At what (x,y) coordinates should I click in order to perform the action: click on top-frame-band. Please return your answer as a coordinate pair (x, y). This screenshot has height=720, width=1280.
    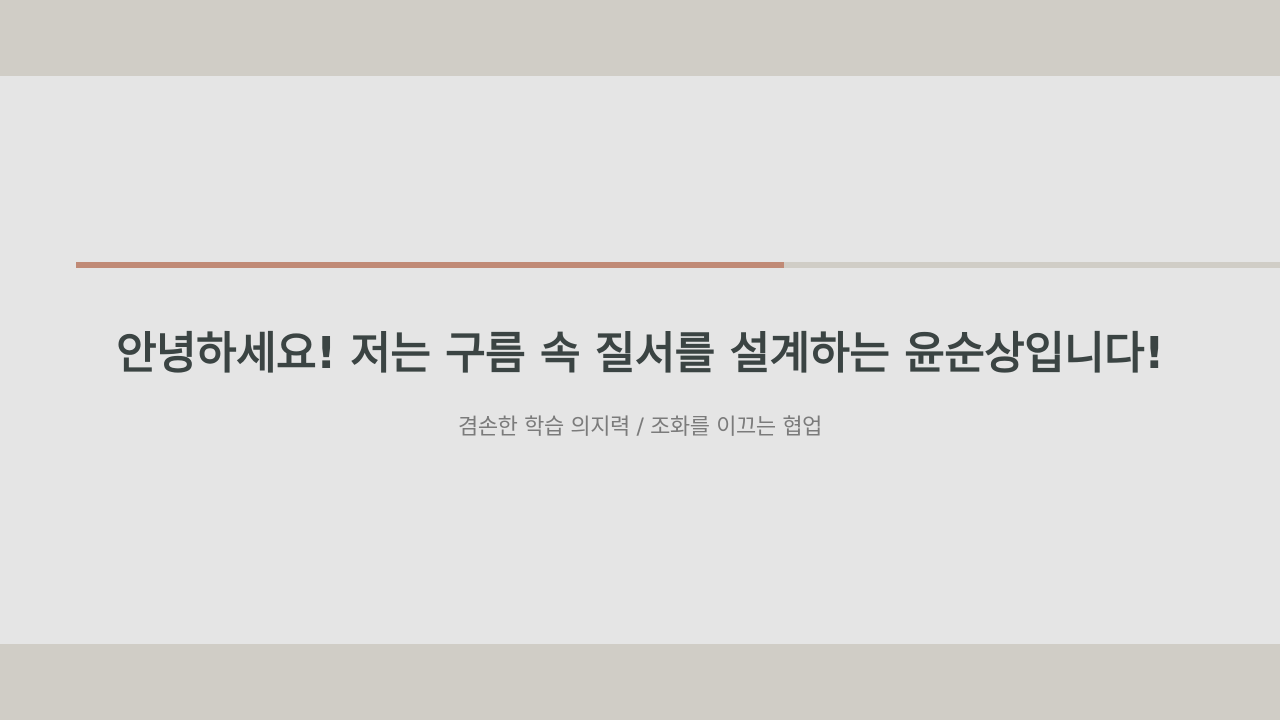
    Looking at the image, I should click on (640, 38).